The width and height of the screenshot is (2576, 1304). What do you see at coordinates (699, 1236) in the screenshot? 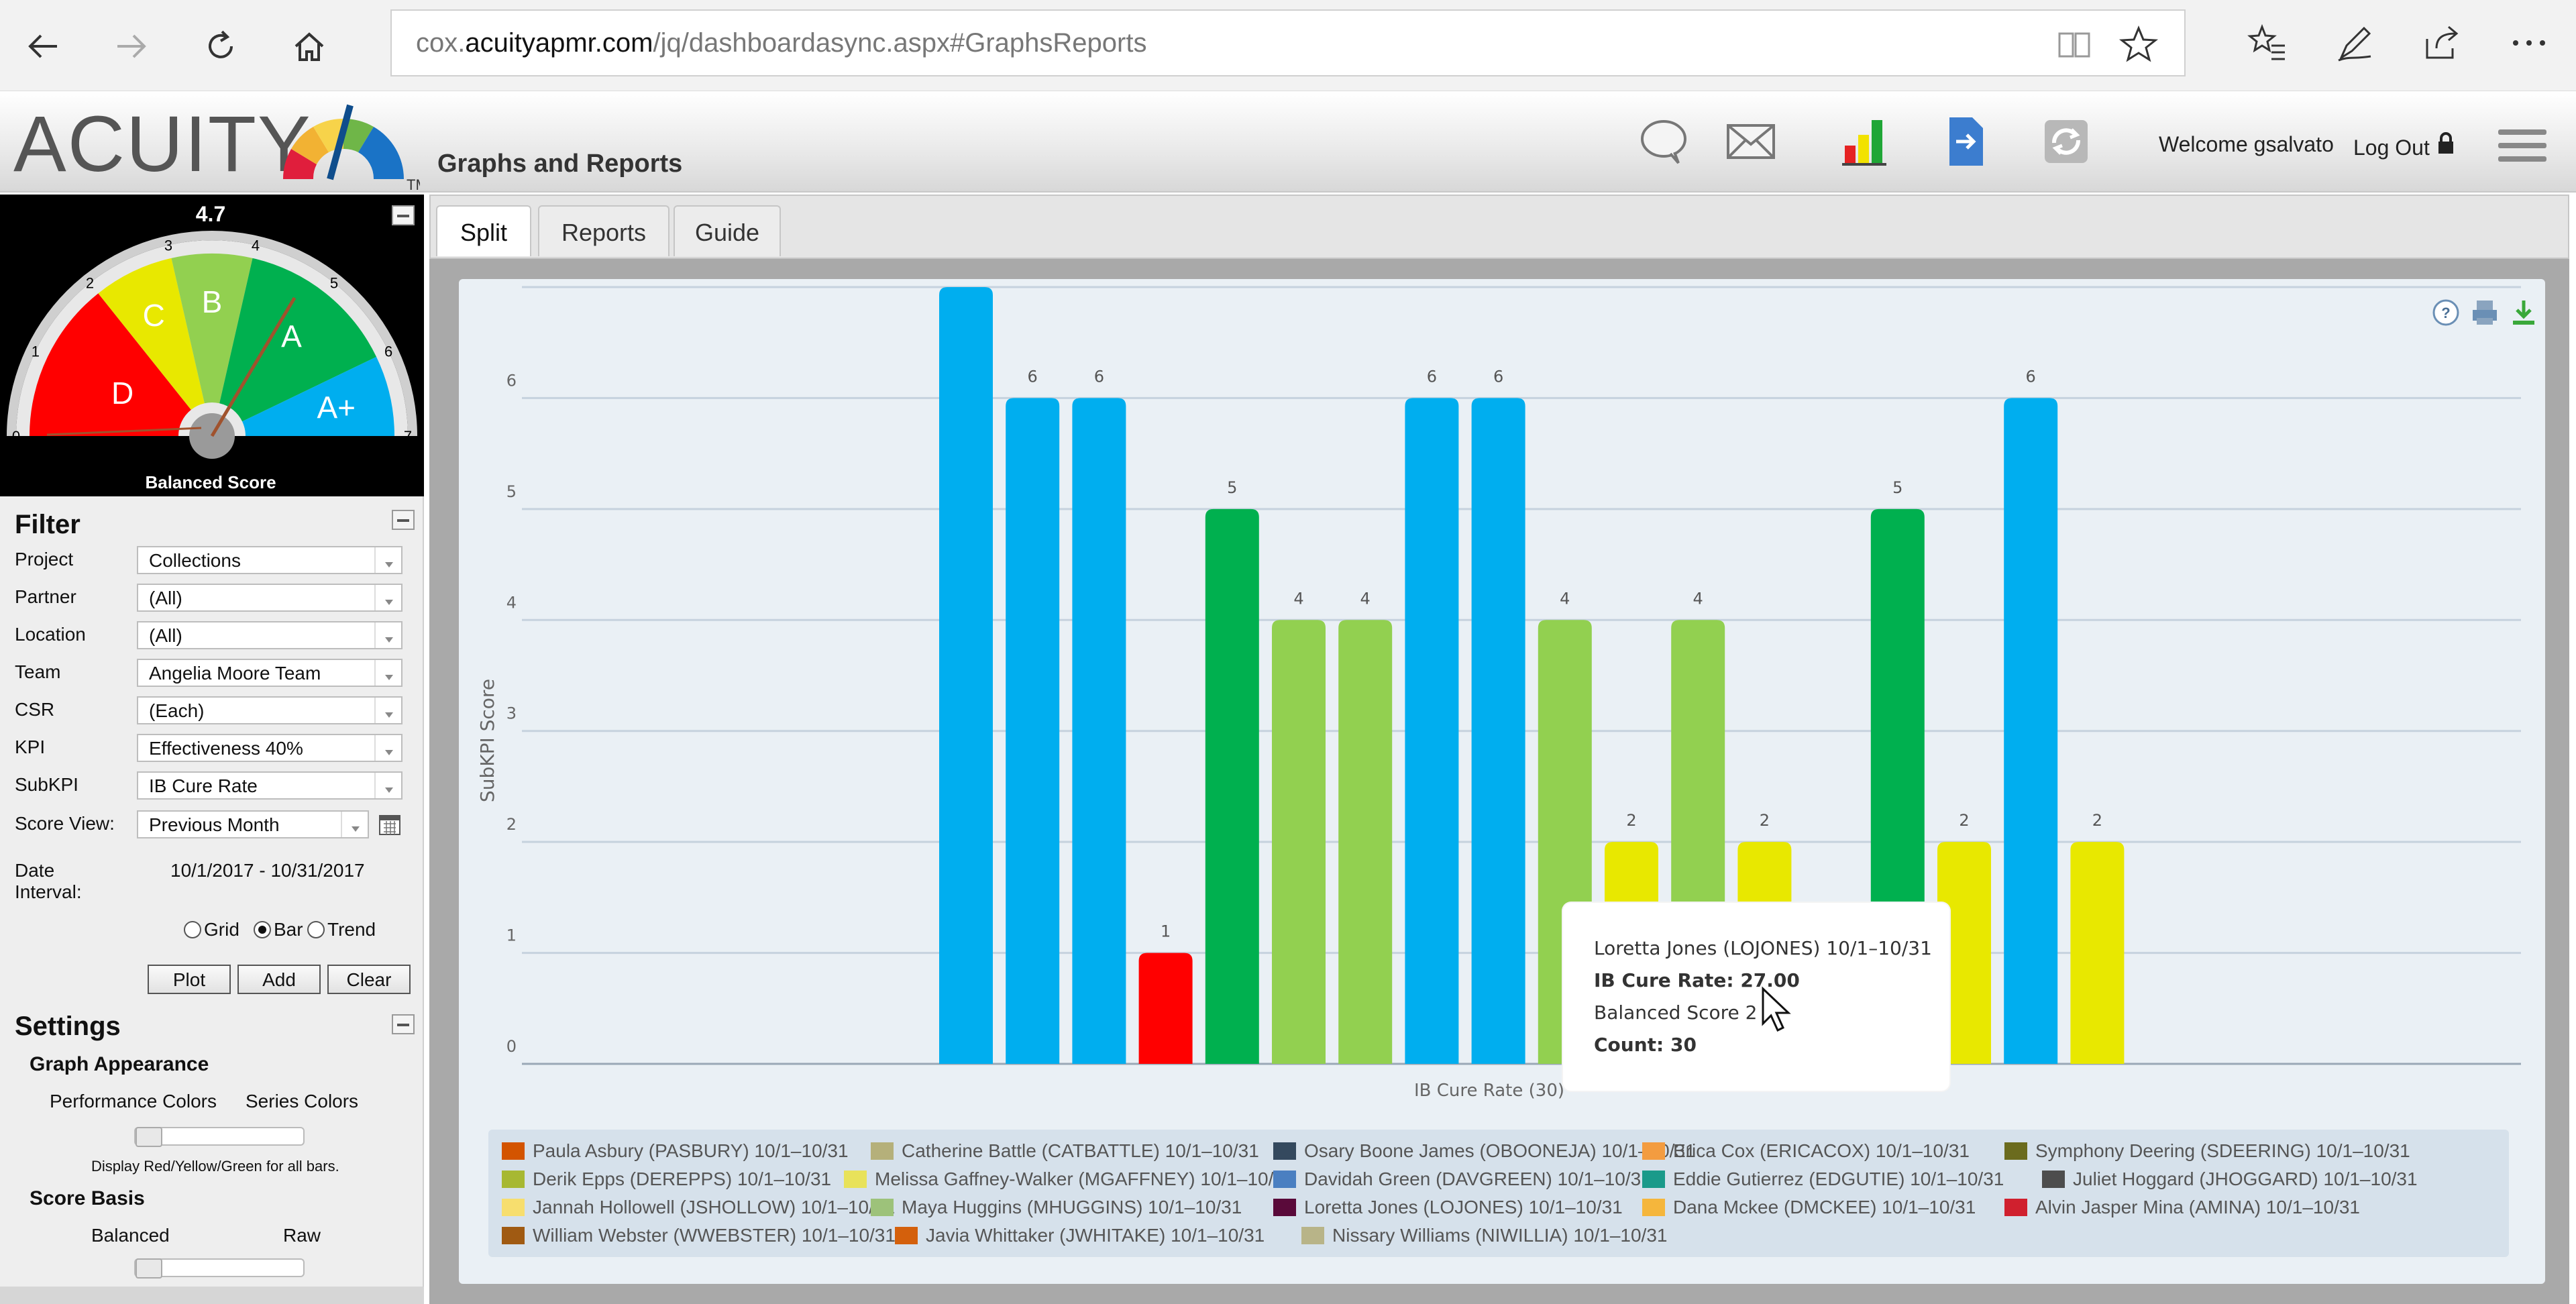
I see `legend-item: William Webster (WWEBSTER) 10/1–10/31` at bounding box center [699, 1236].